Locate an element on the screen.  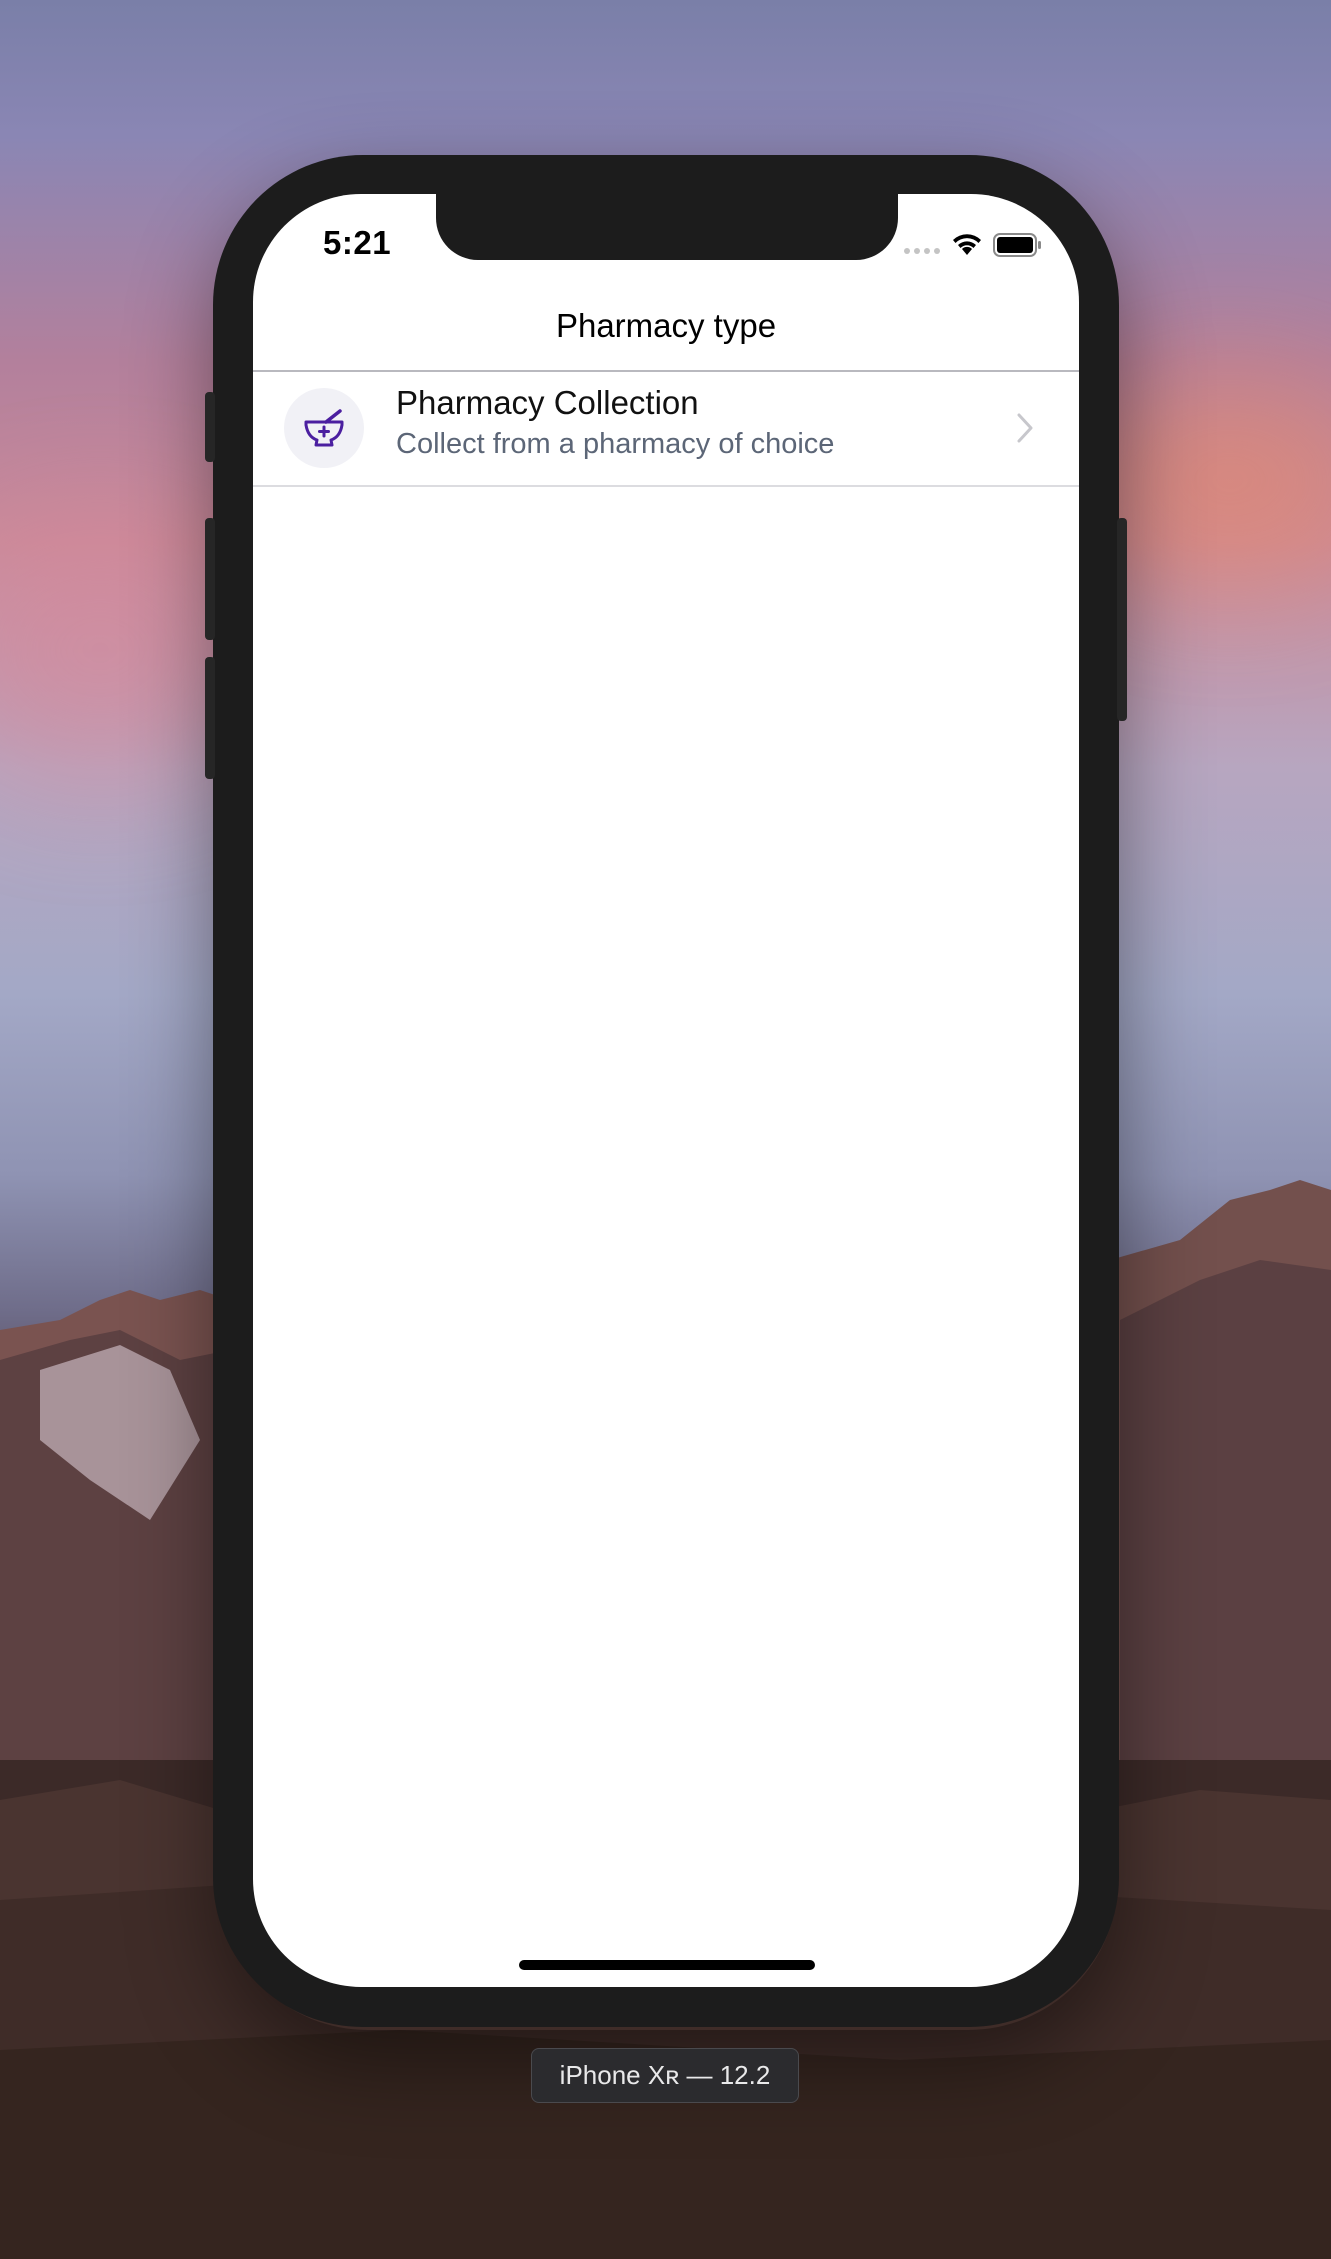
cellular-signal-icon is located at coordinates (922, 251).